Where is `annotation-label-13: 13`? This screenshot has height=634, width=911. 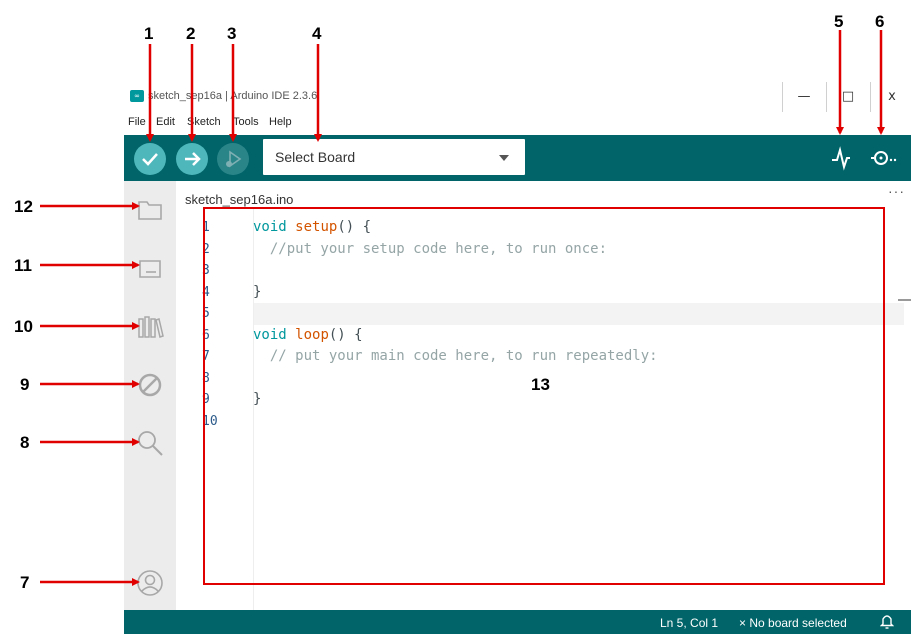
annotation-label-13: 13 is located at coordinates (540, 384).